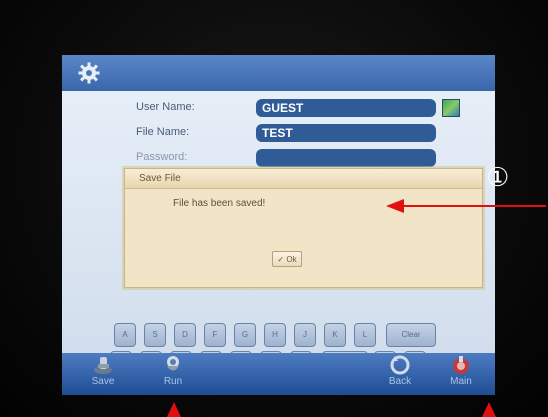  I want to click on arrow-to-dialog, so click(466, 206).